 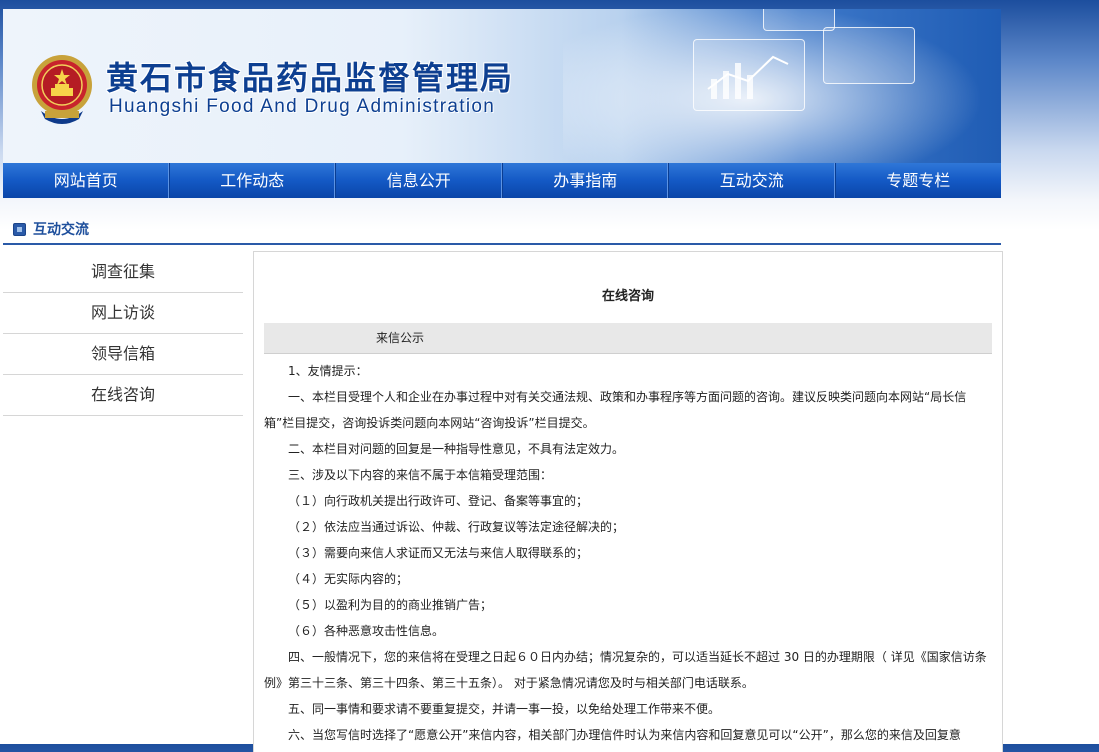 What do you see at coordinates (62, 89) in the screenshot?
I see `national-emblem-icon` at bounding box center [62, 89].